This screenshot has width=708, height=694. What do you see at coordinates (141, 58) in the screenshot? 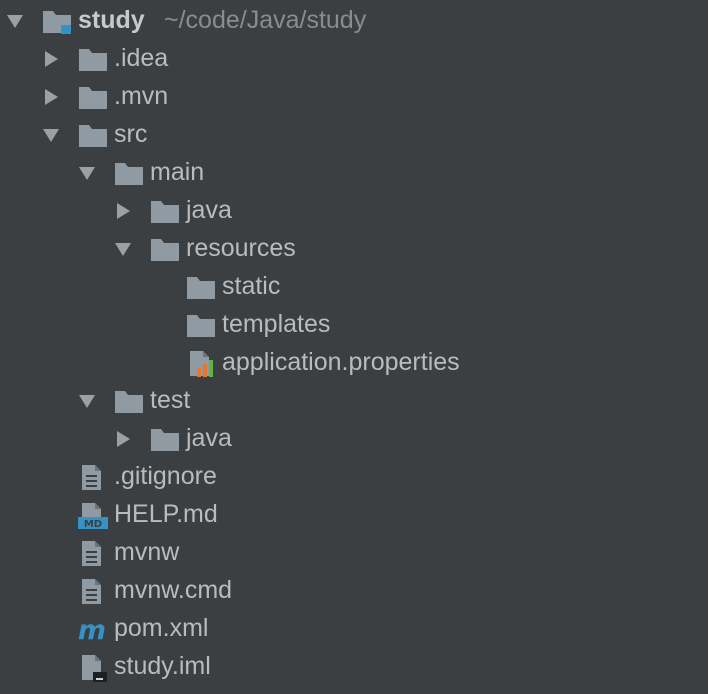
I see `tree-item-label: .idea` at bounding box center [141, 58].